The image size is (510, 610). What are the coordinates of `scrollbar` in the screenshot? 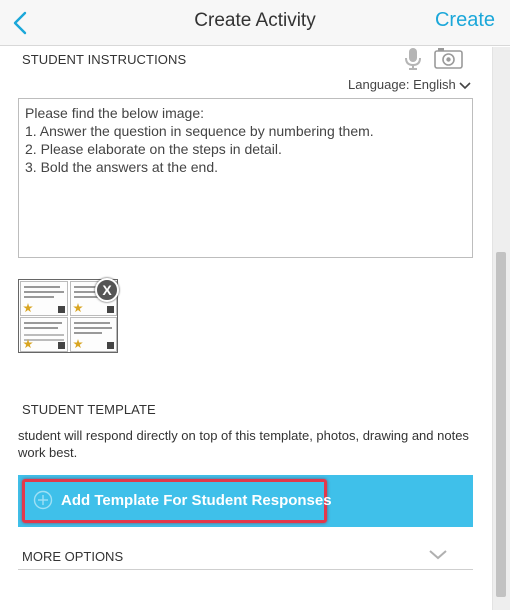 It's located at (501, 328).